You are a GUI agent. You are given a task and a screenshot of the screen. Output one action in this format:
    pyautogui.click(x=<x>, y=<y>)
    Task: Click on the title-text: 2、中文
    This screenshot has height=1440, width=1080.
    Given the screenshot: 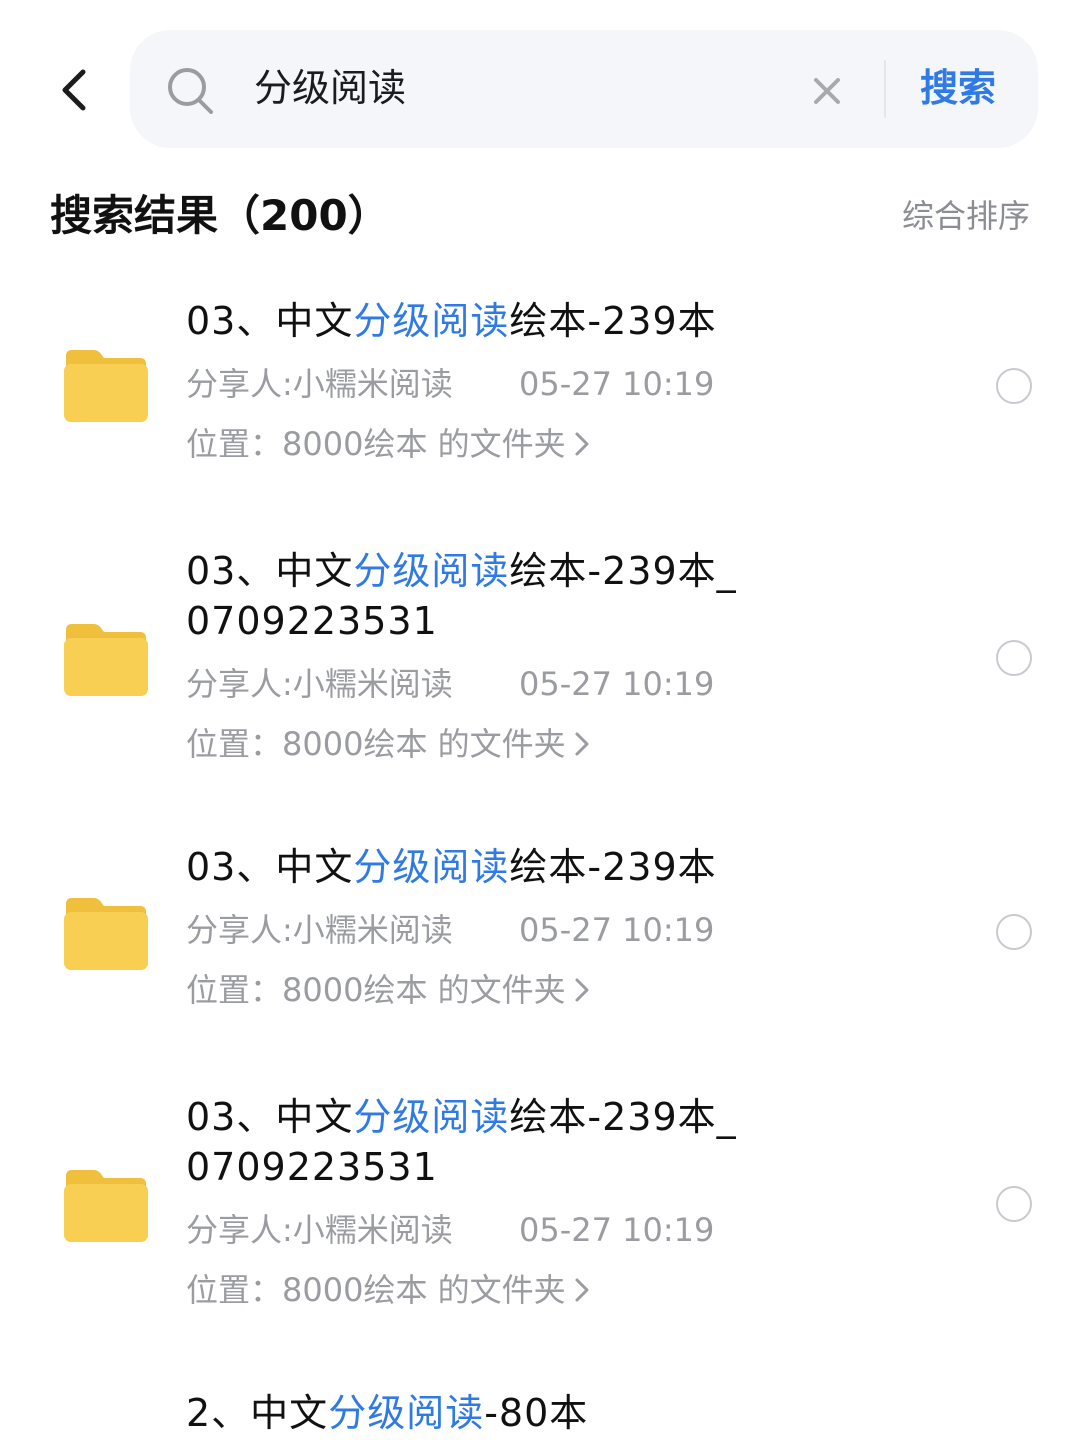 What is the action you would take?
    pyautogui.click(x=257, y=1413)
    